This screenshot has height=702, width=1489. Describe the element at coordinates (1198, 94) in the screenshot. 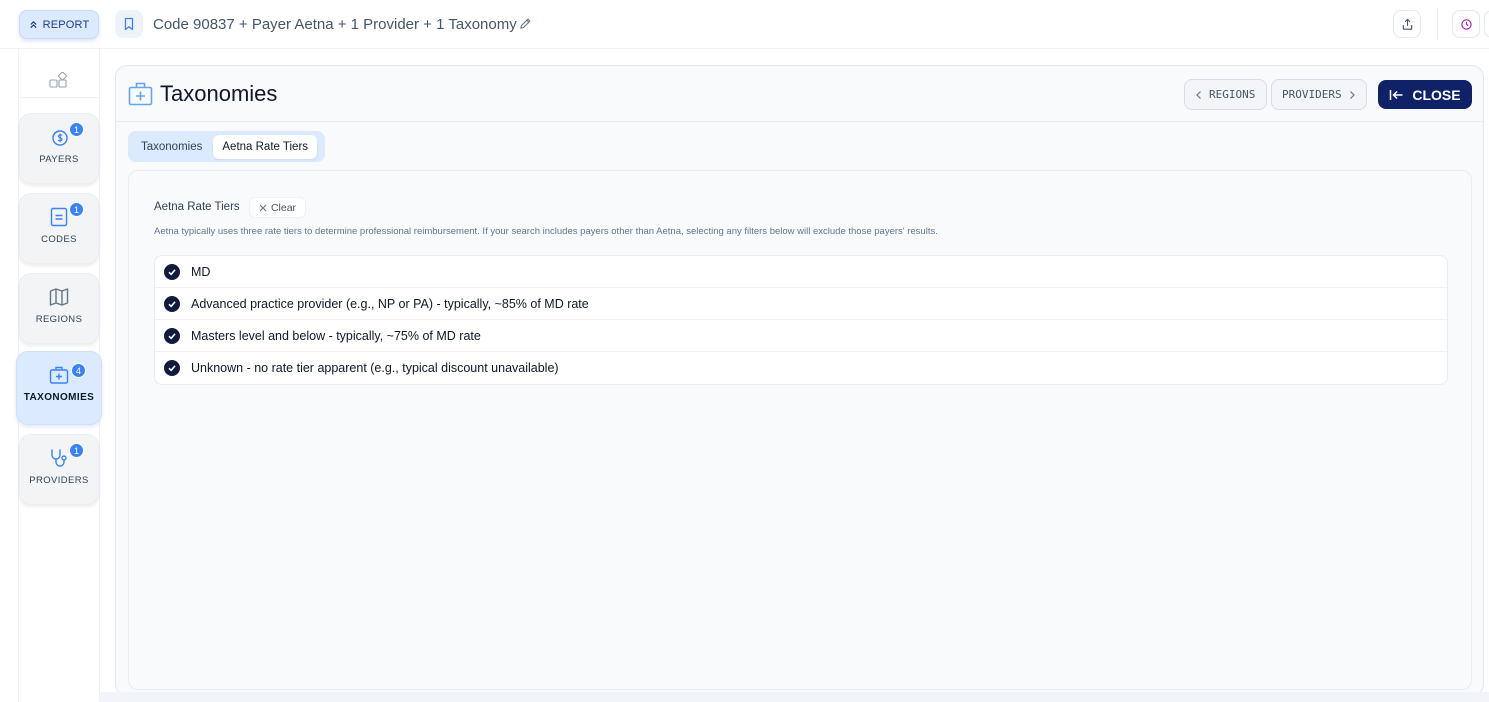

I see `chevron-left-icon` at that location.